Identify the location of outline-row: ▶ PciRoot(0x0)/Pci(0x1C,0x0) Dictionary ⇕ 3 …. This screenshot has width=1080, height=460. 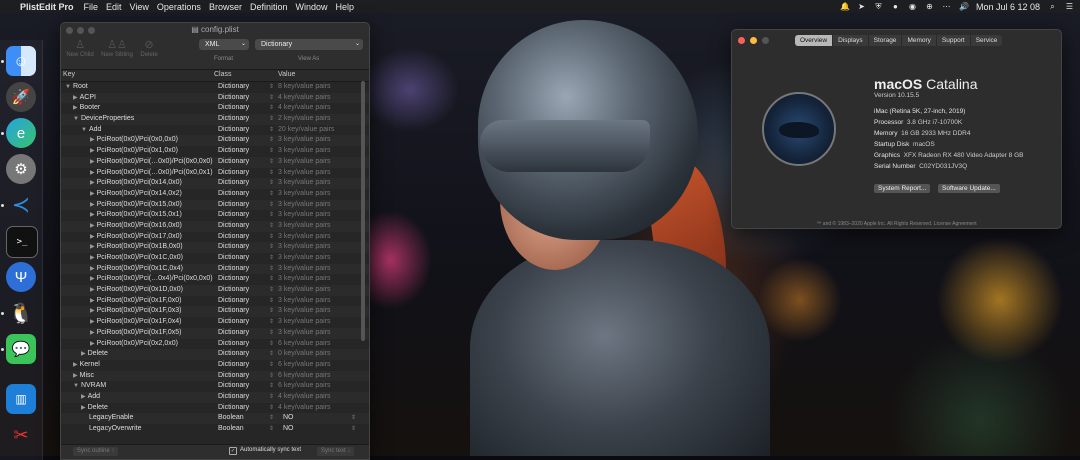
(215, 258).